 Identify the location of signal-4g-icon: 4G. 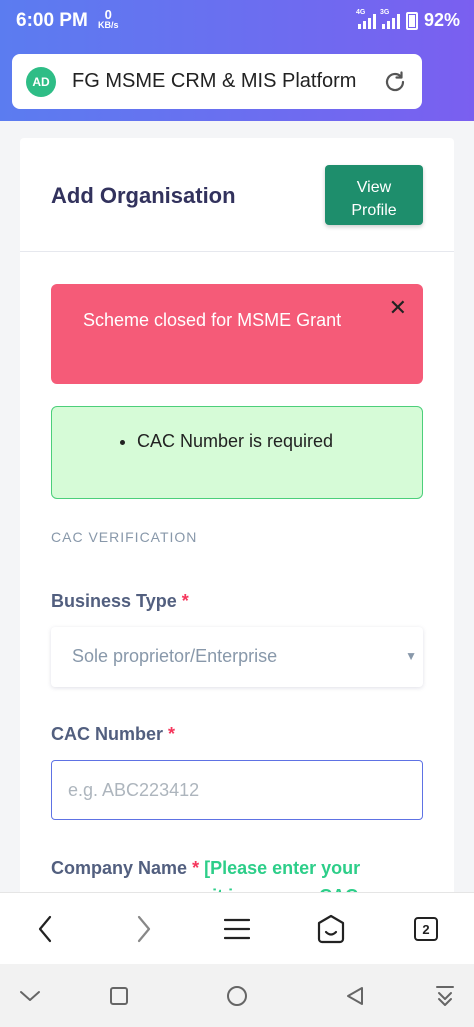
(366, 19).